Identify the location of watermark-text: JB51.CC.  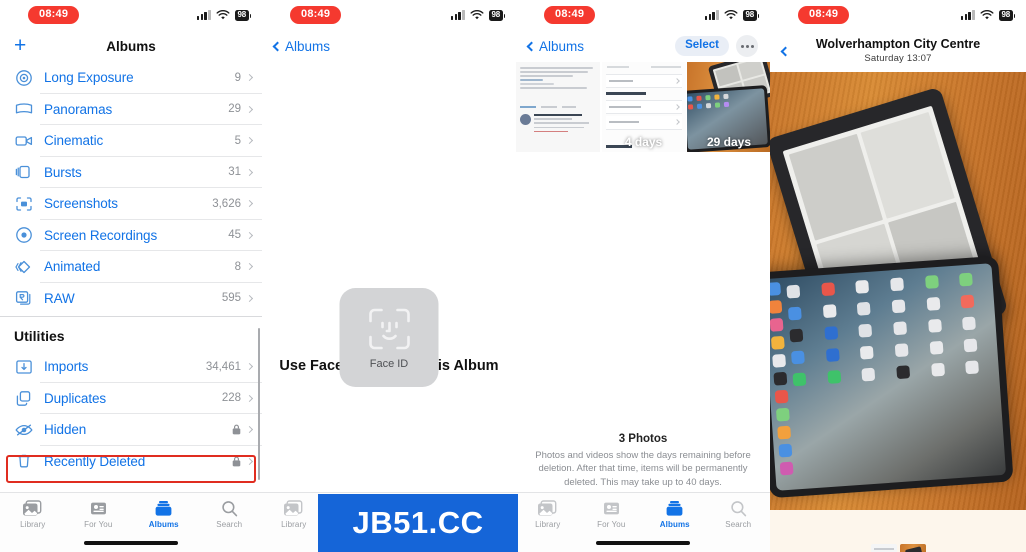
(418, 522).